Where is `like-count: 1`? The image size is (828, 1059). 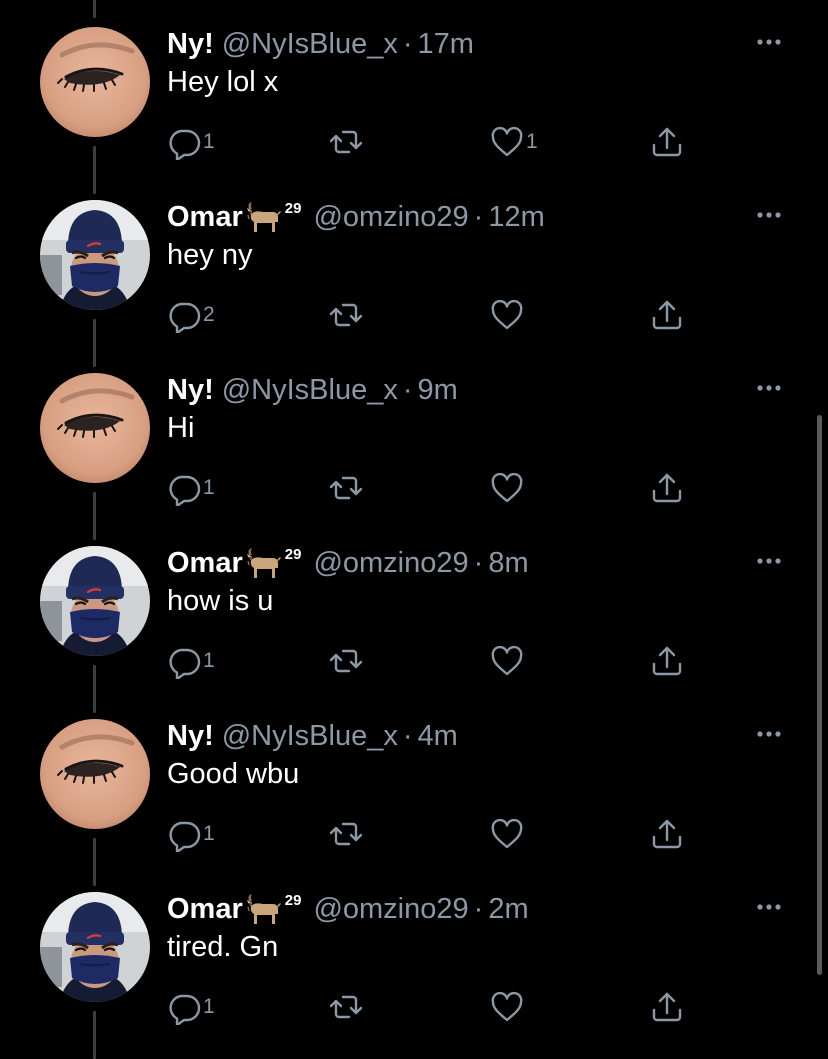
like-count: 1 is located at coordinates (532, 141).